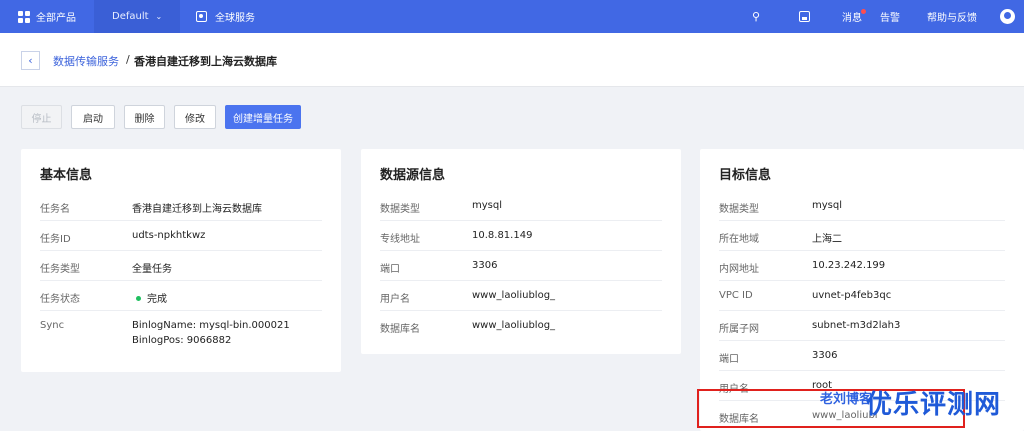 Image resolution: width=1024 pixels, height=431 pixels. I want to click on info-row: 所在地域 上海二, so click(862, 236).